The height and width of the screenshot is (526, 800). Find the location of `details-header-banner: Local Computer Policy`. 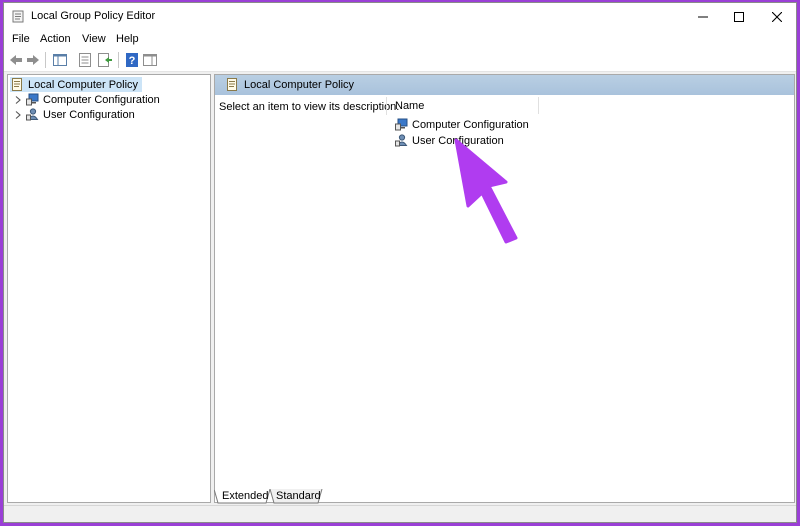

details-header-banner: Local Computer Policy is located at coordinates (504, 85).